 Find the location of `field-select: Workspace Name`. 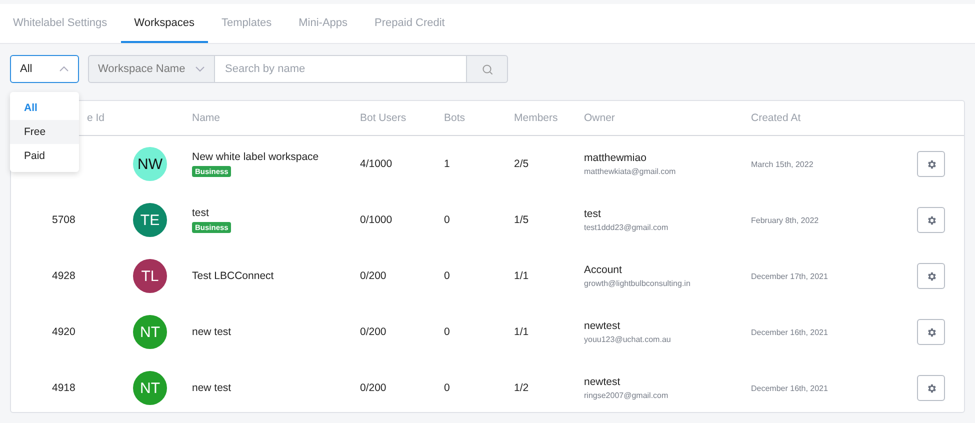

field-select: Workspace Name is located at coordinates (151, 69).